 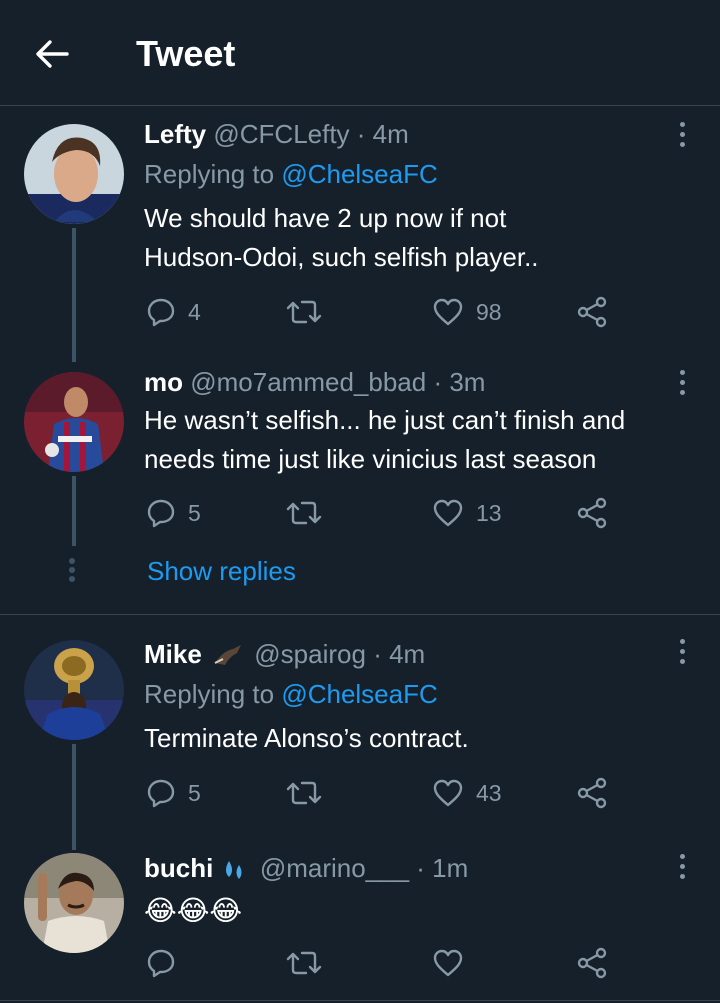 I want to click on tweet-actions, so click(x=360, y=963).